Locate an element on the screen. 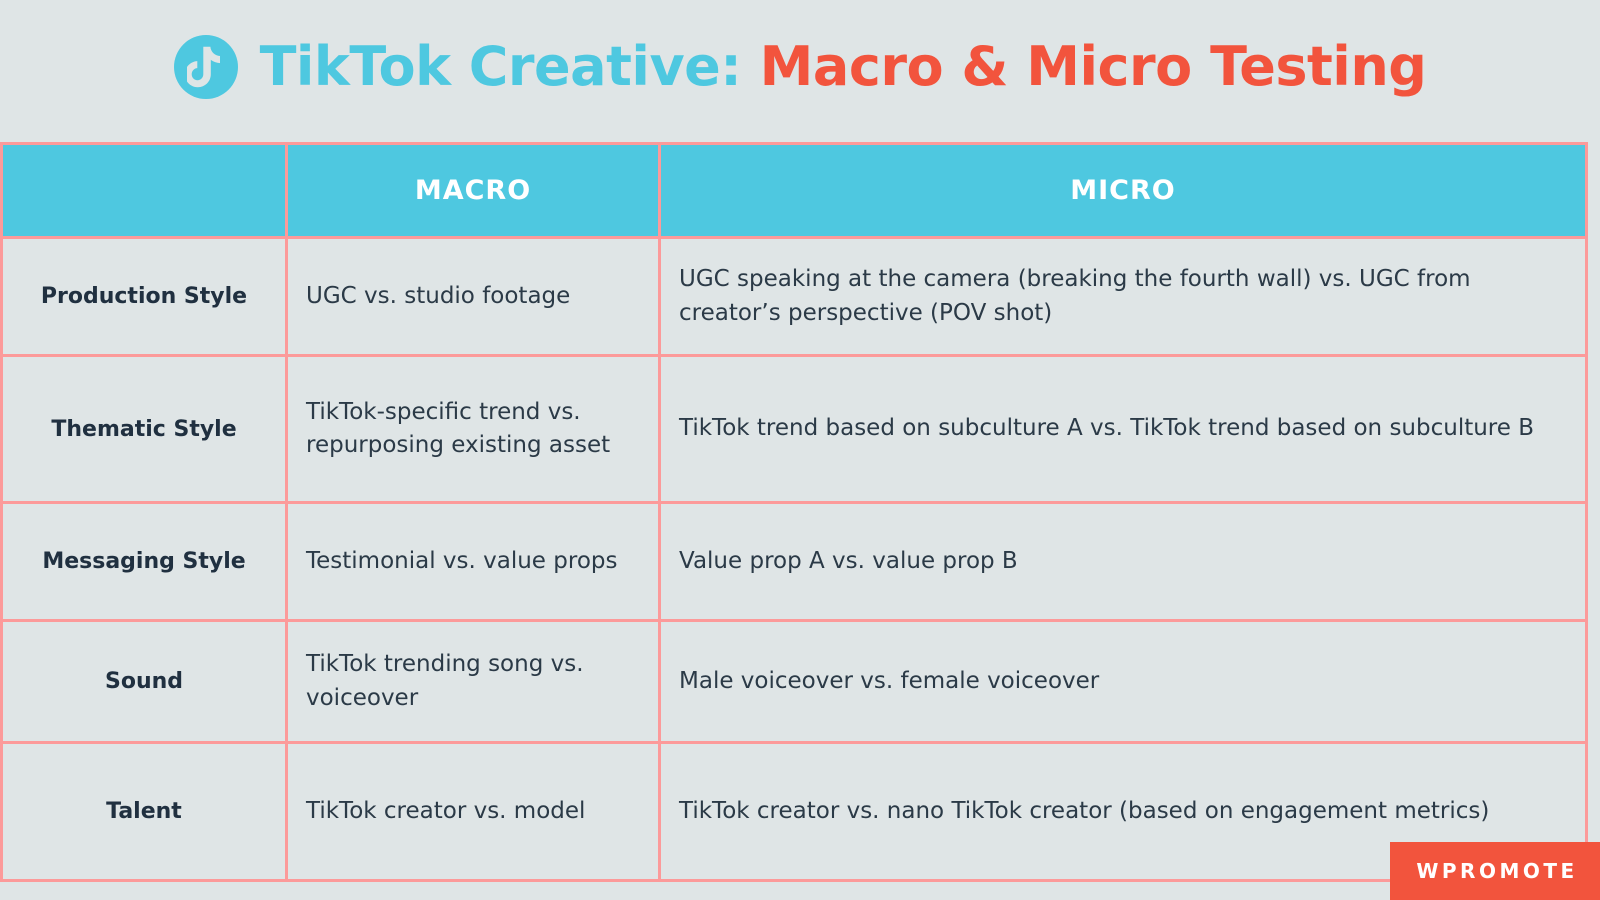 The width and height of the screenshot is (1600, 900). title-part-cyan: TikTok Creative: is located at coordinates (509, 66).